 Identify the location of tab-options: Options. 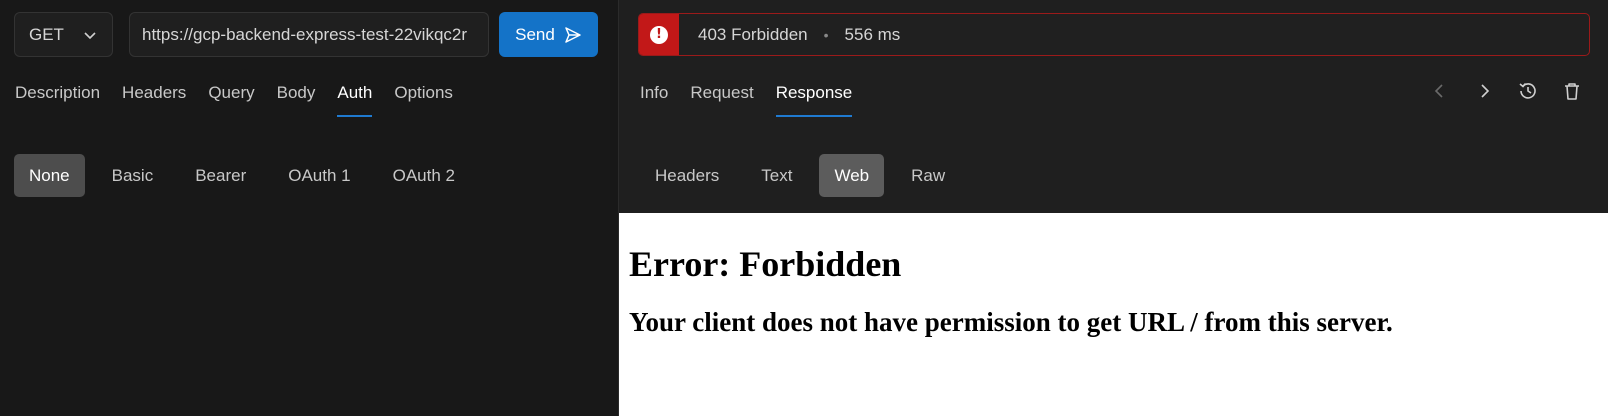
(423, 100).